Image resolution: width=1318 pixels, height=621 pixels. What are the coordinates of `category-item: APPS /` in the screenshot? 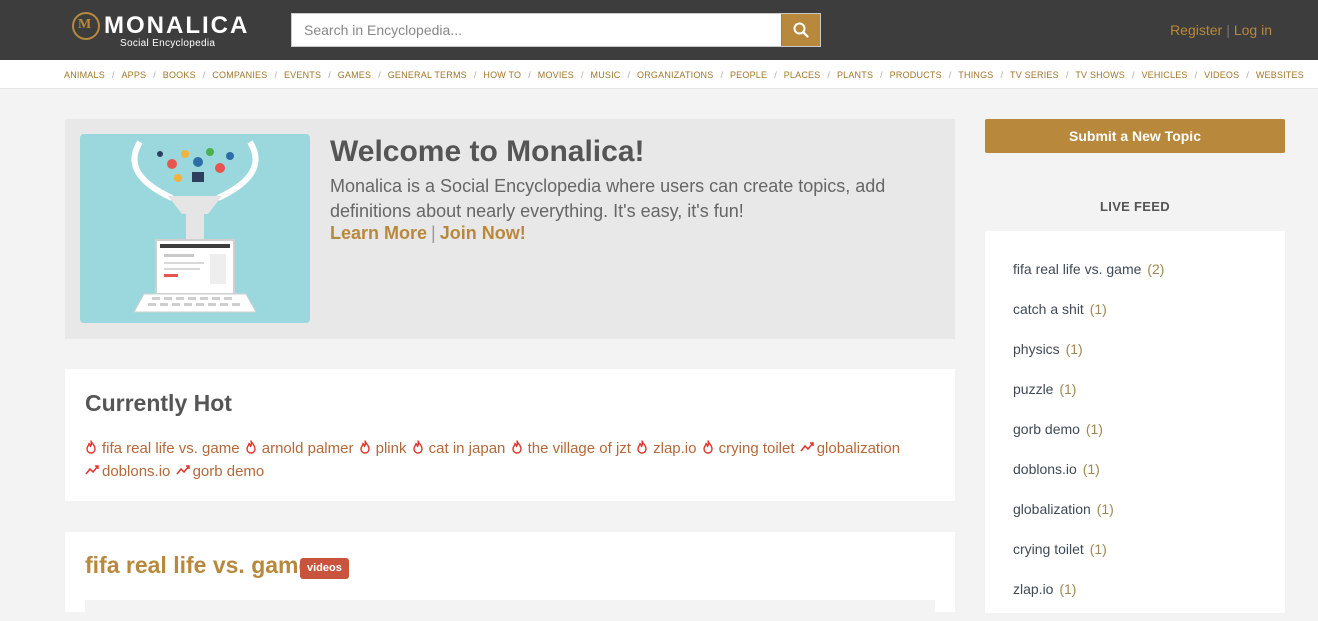 It's located at (141, 75).